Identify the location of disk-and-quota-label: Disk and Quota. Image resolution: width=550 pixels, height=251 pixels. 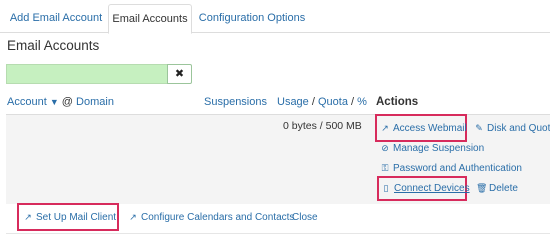
(518, 128).